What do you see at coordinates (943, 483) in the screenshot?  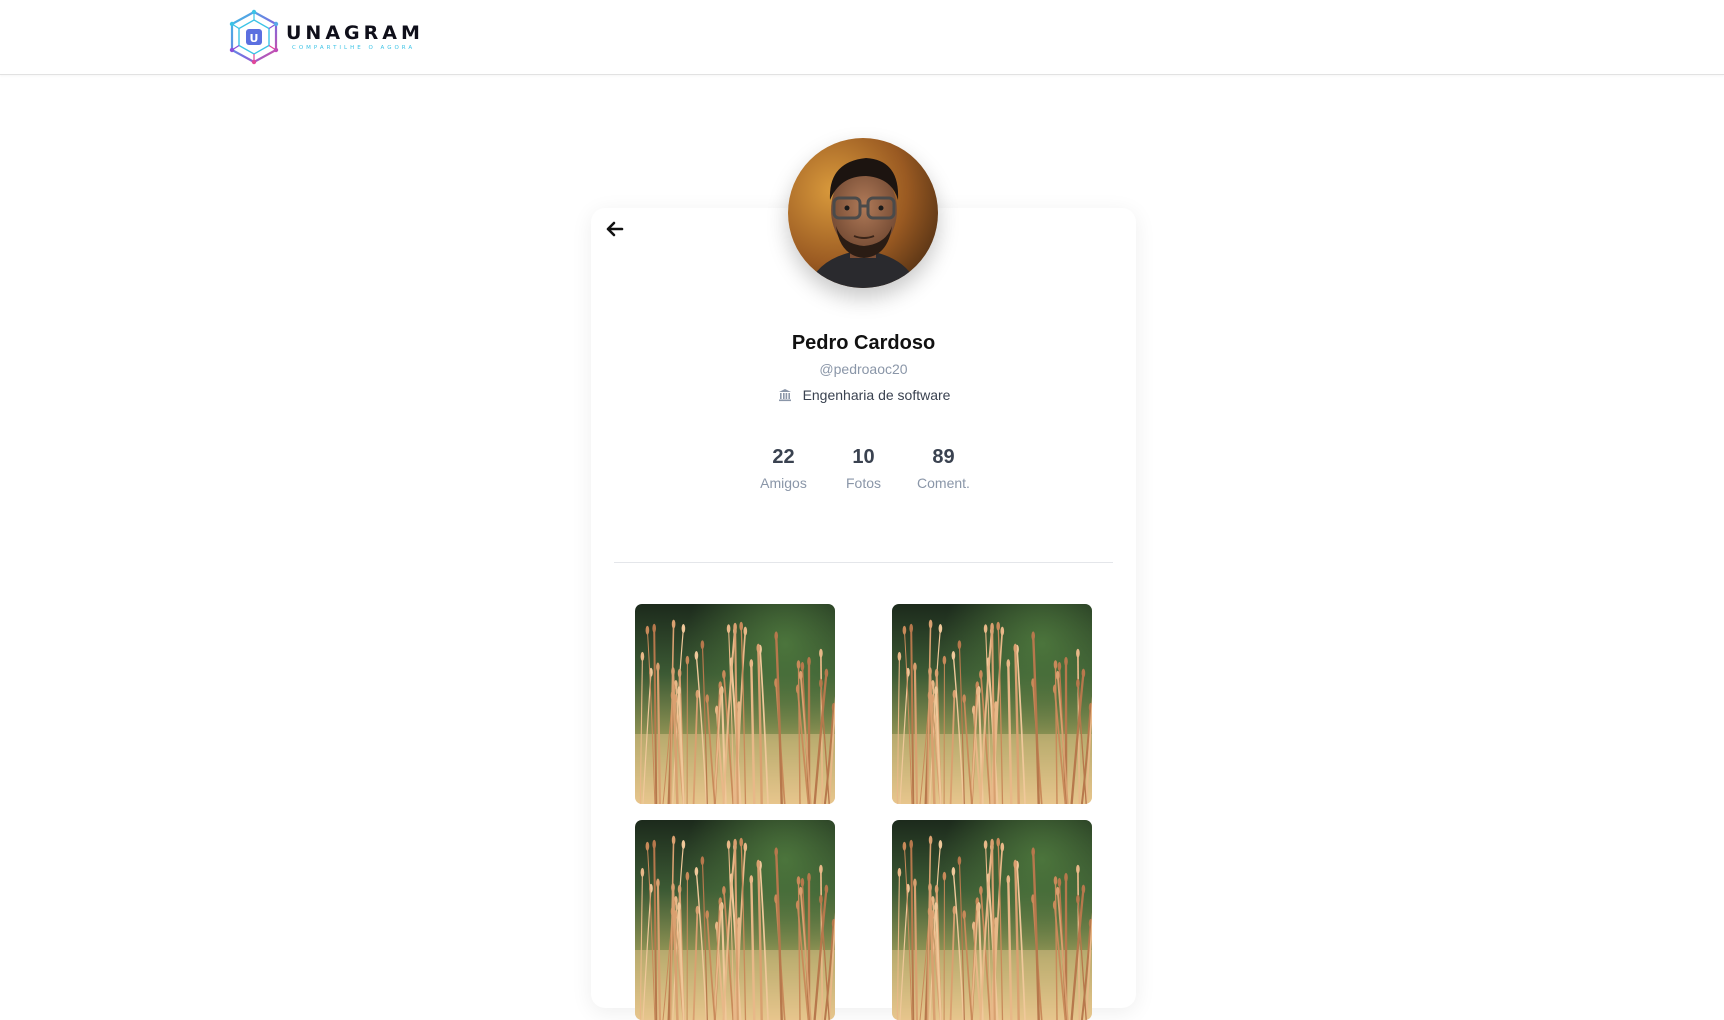 I see `stat-label: Coment.` at bounding box center [943, 483].